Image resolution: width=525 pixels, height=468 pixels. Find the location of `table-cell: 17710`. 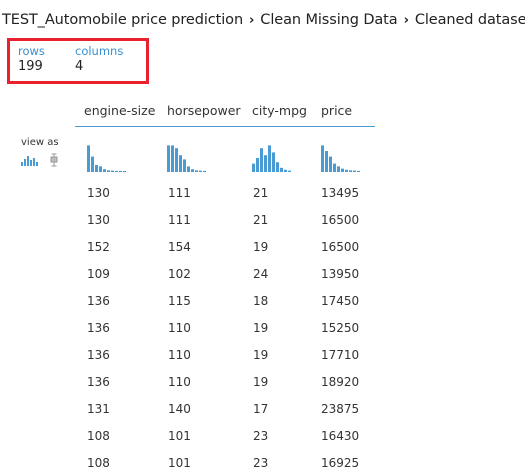

table-cell: 17710 is located at coordinates (340, 355).